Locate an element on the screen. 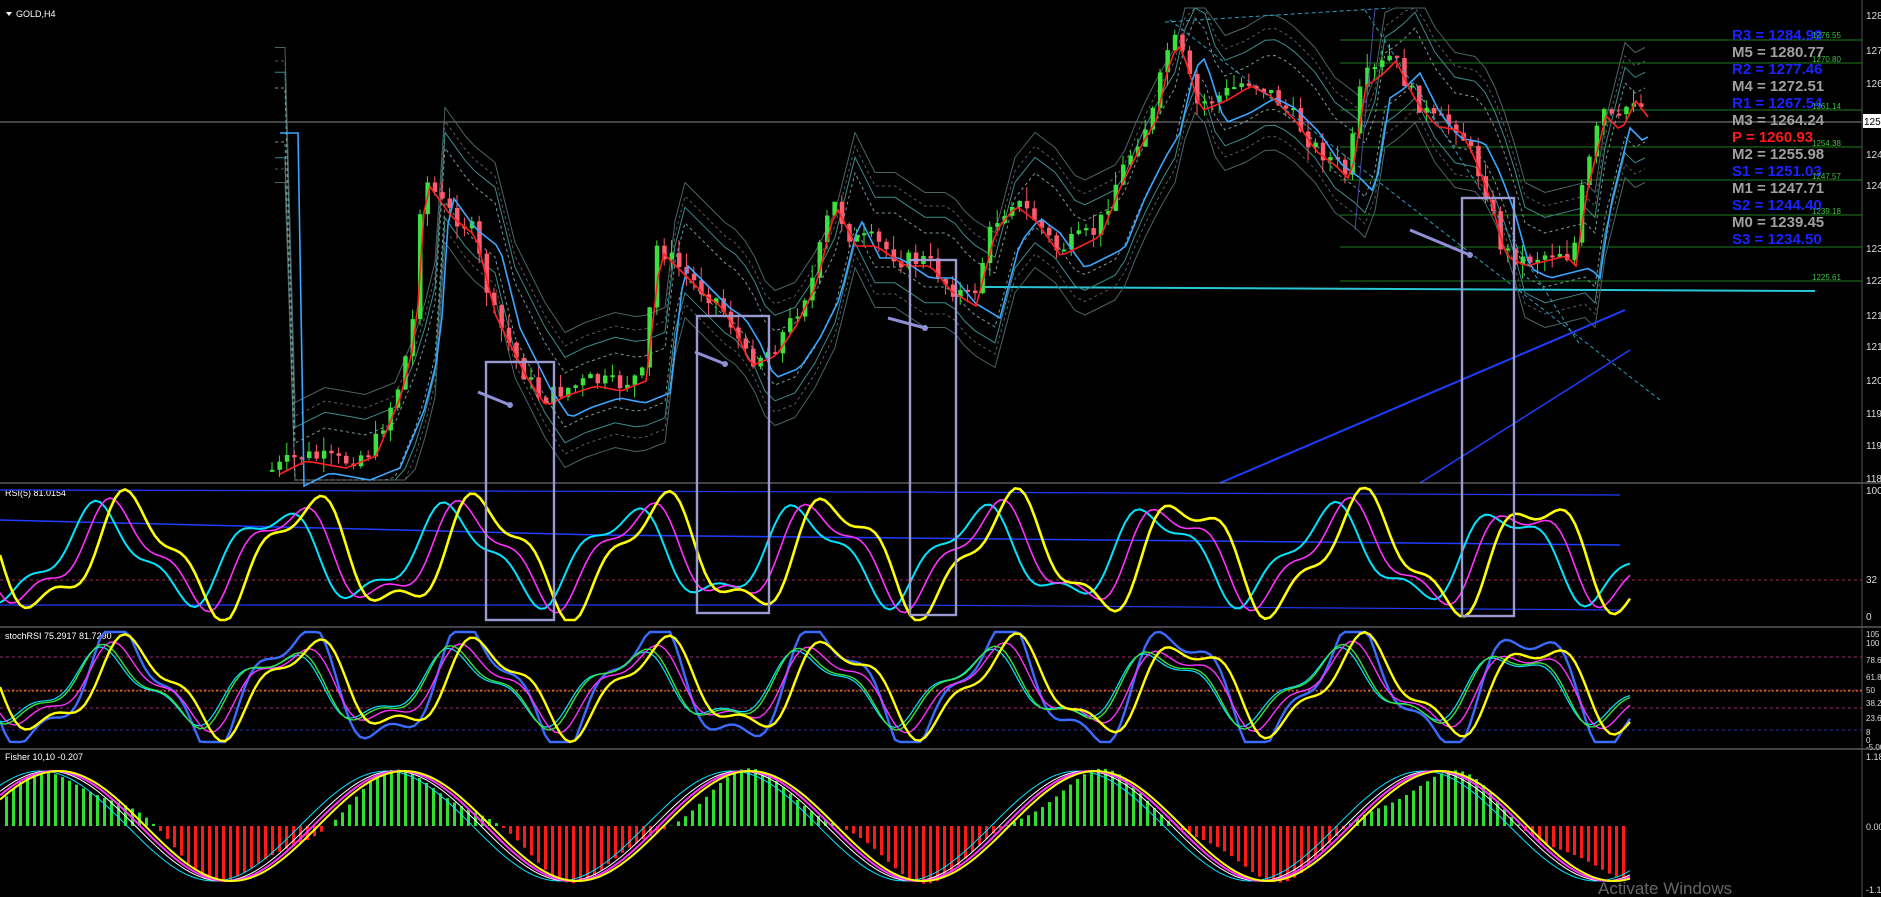  price-tick: 126 is located at coordinates (1873, 84).